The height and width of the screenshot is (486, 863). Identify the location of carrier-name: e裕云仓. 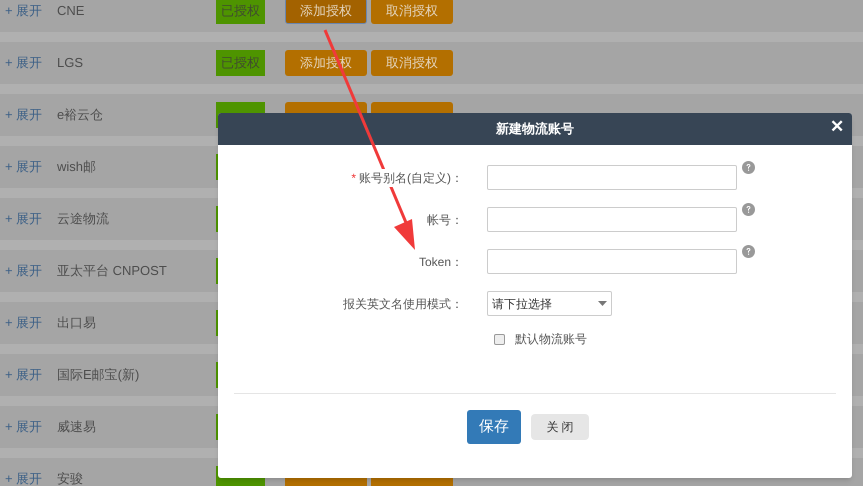
(80, 115).